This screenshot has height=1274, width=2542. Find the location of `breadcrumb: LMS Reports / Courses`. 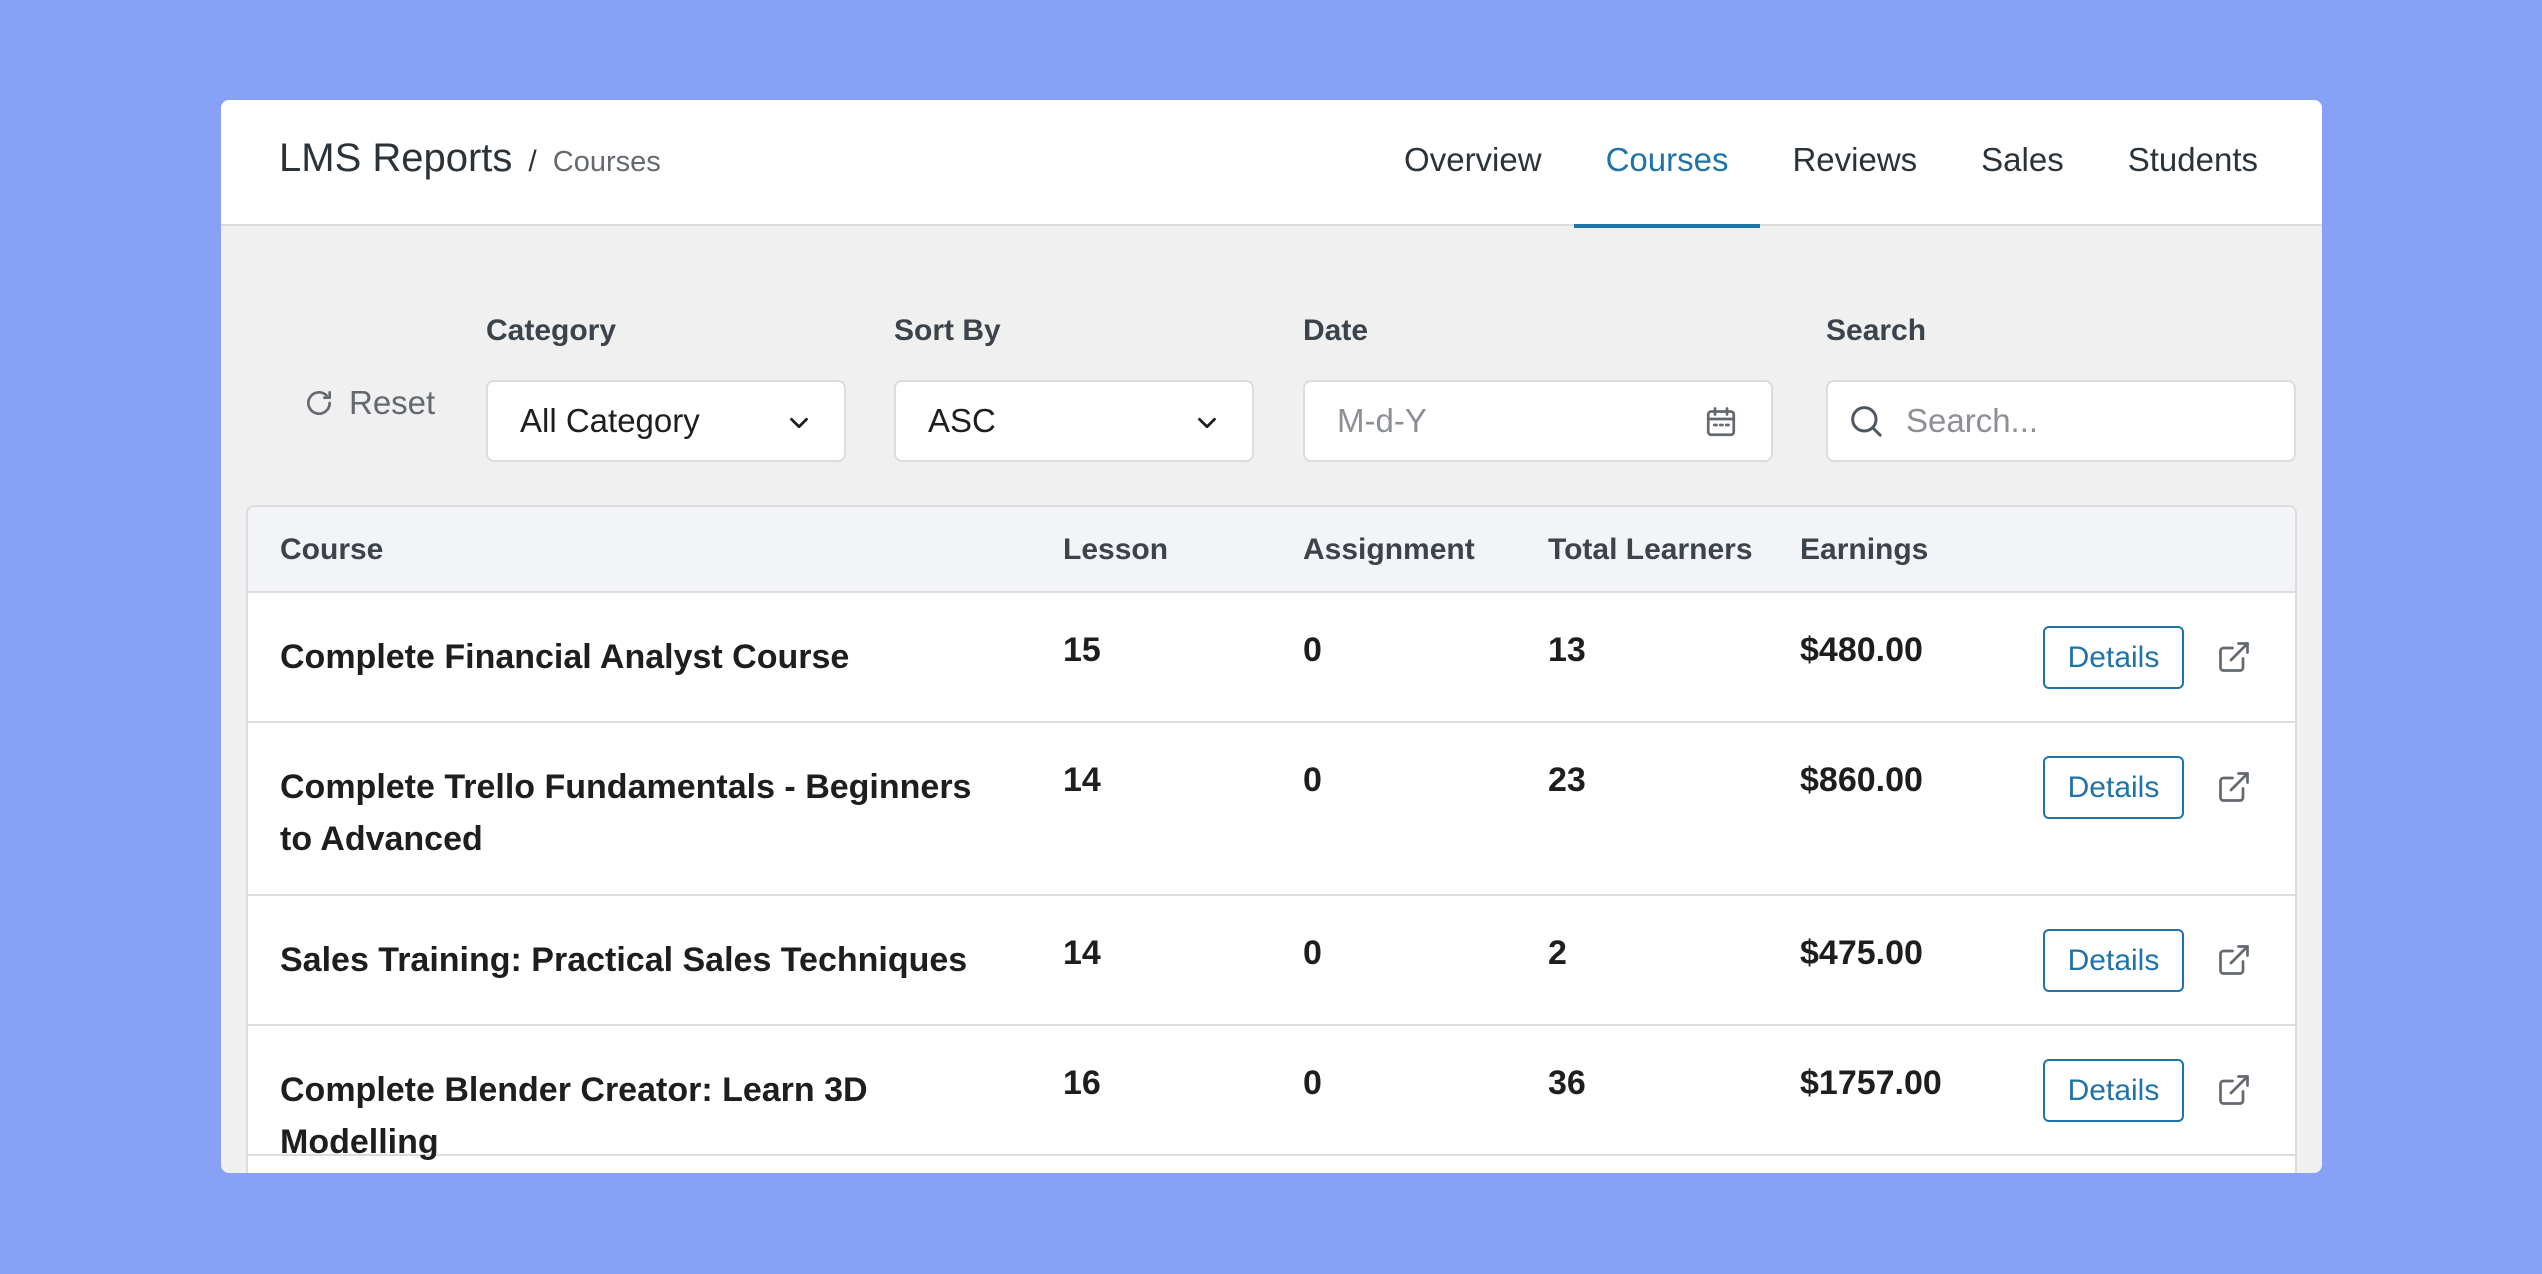

breadcrumb: LMS Reports / Courses is located at coordinates (470, 158).